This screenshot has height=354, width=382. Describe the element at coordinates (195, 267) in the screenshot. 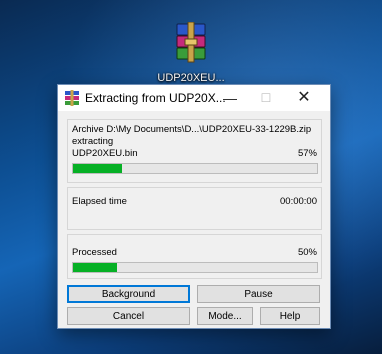

I see `total-progress-bar` at that location.